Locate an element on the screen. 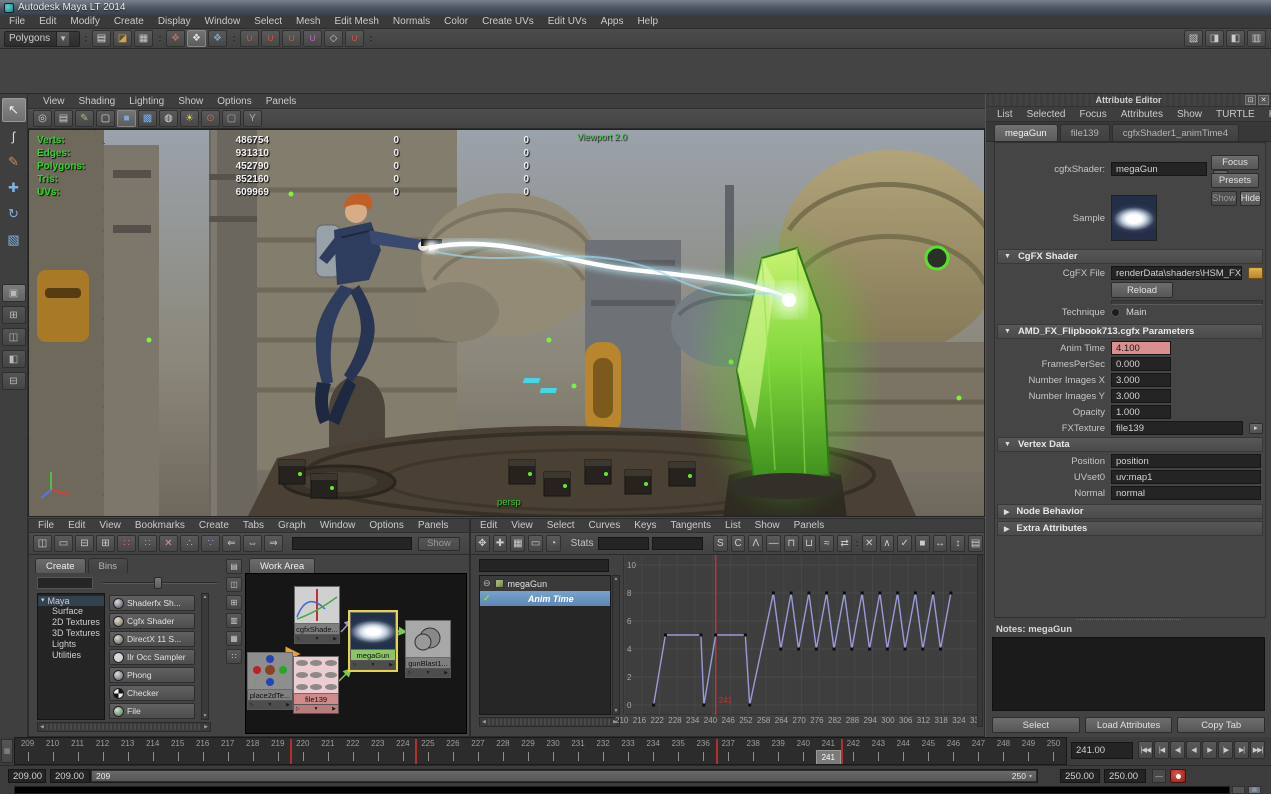 This screenshot has width=1271, height=794. node-file139: file139 ▷ ▼ ▶ is located at coordinates (316, 685).